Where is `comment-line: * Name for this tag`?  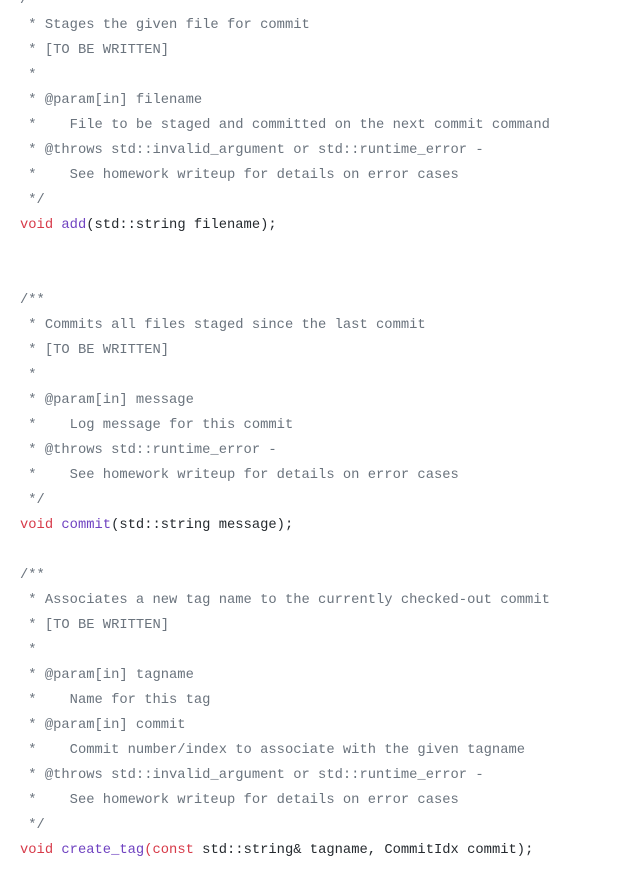 comment-line: * Name for this tag is located at coordinates (115, 700).